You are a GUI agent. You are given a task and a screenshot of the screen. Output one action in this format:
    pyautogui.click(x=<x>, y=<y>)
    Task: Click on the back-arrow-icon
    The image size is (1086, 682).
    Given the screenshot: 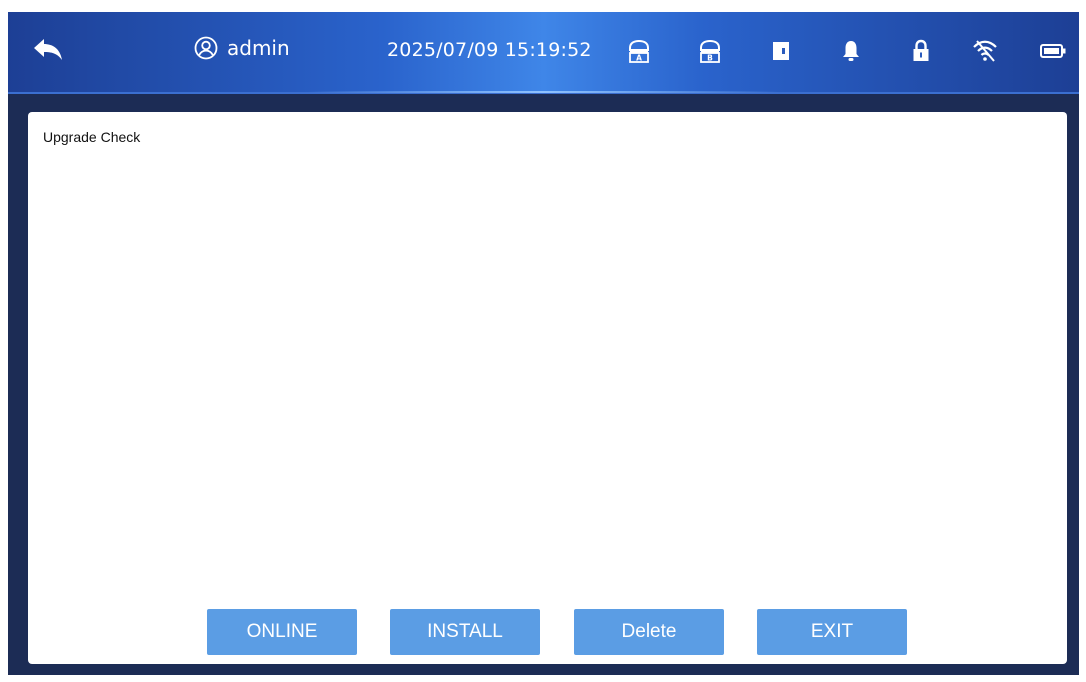 What is the action you would take?
    pyautogui.click(x=48, y=49)
    